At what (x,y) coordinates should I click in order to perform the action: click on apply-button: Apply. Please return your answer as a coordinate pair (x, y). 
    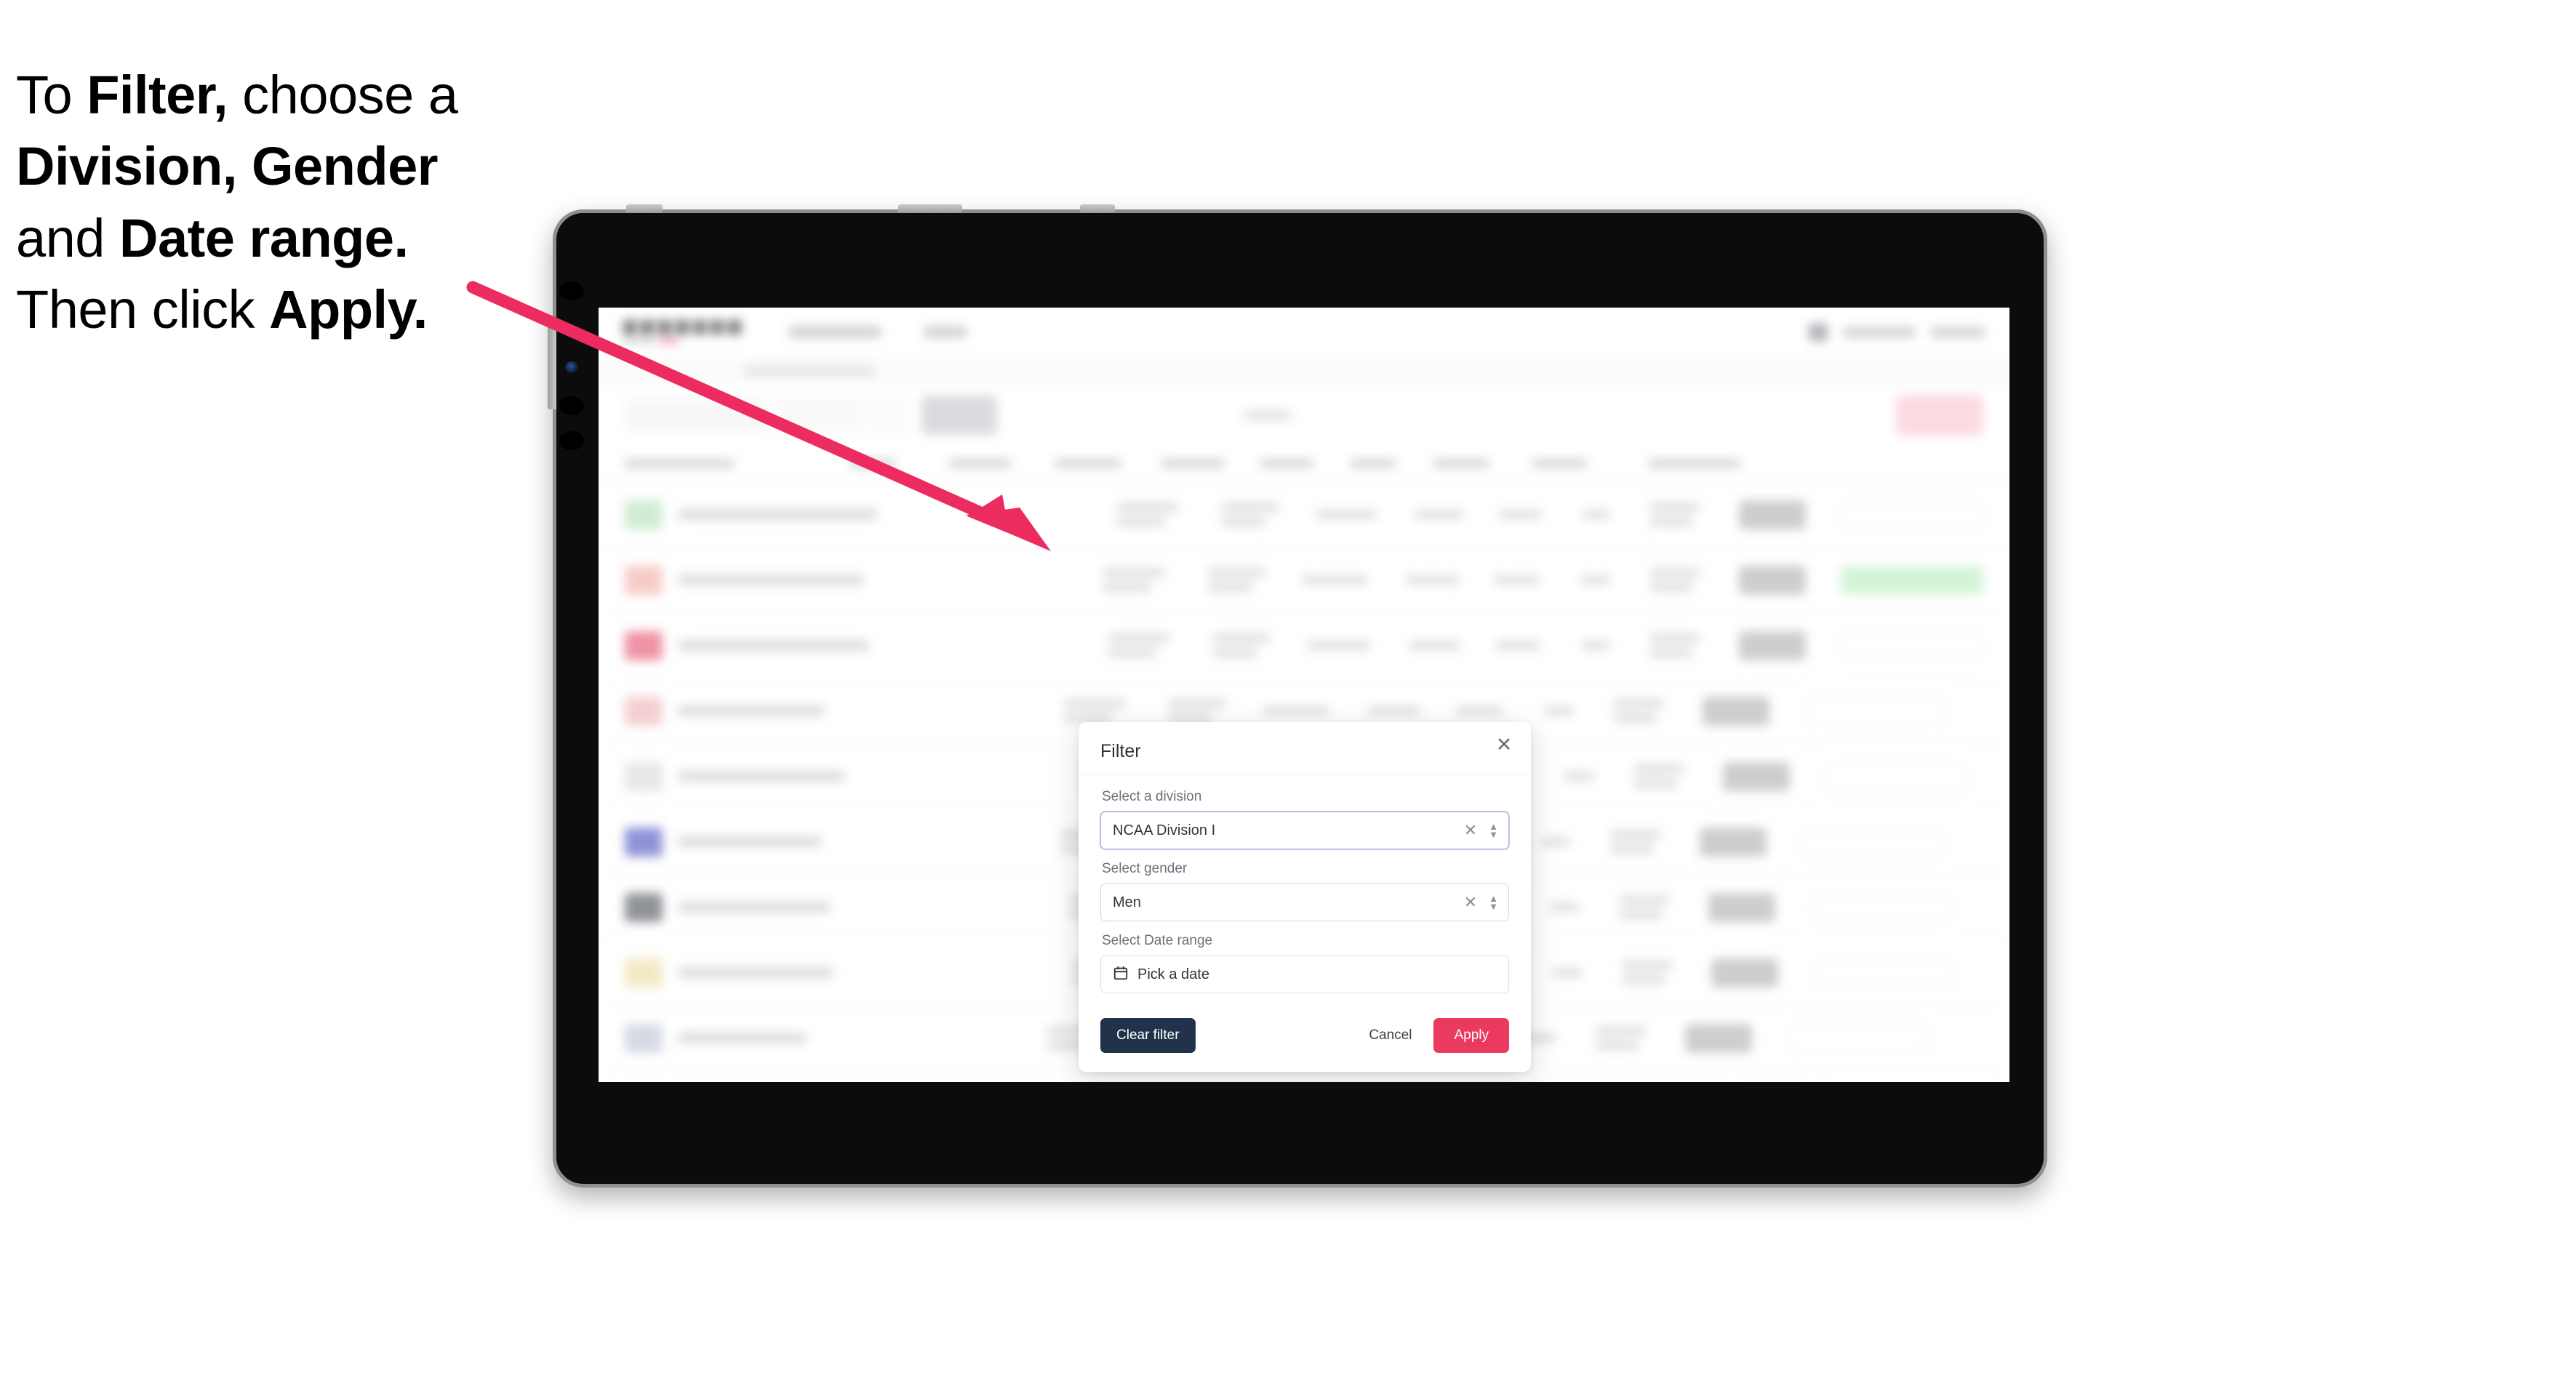
    Looking at the image, I should click on (1471, 1036).